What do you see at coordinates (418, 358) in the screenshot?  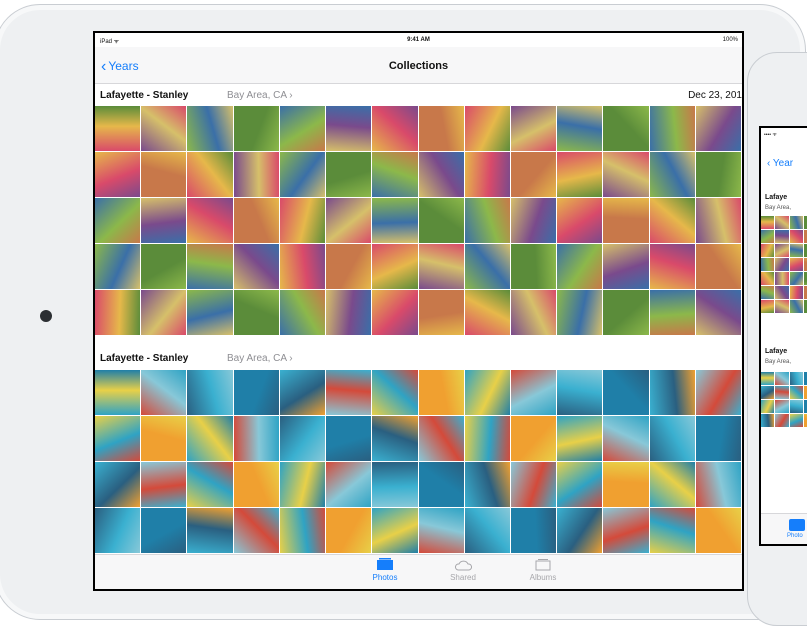 I see `collection-header-2: Lafayette - Stanley Bay Area, CA ›` at bounding box center [418, 358].